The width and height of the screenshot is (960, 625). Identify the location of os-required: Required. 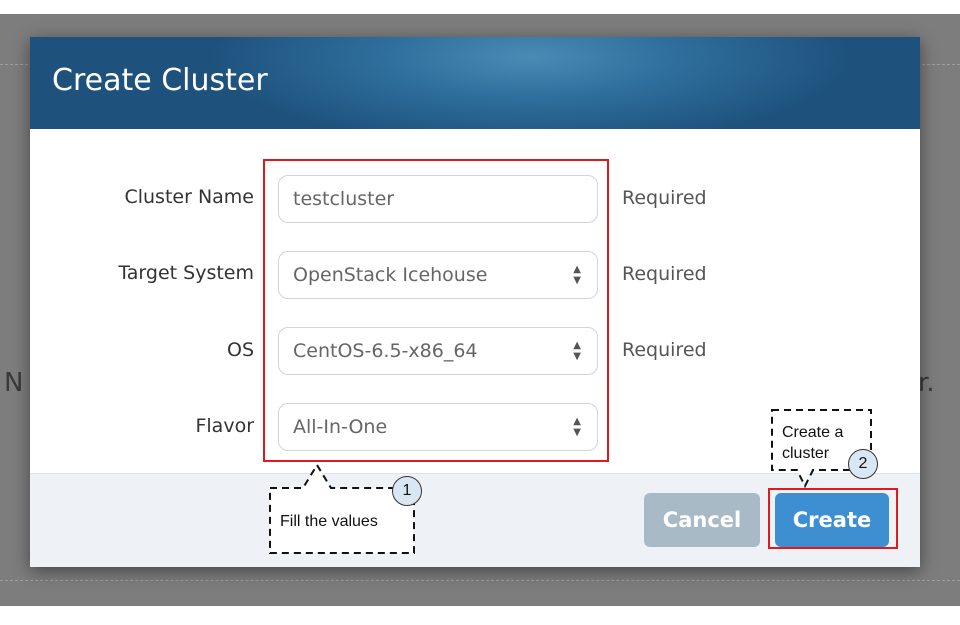
(664, 350).